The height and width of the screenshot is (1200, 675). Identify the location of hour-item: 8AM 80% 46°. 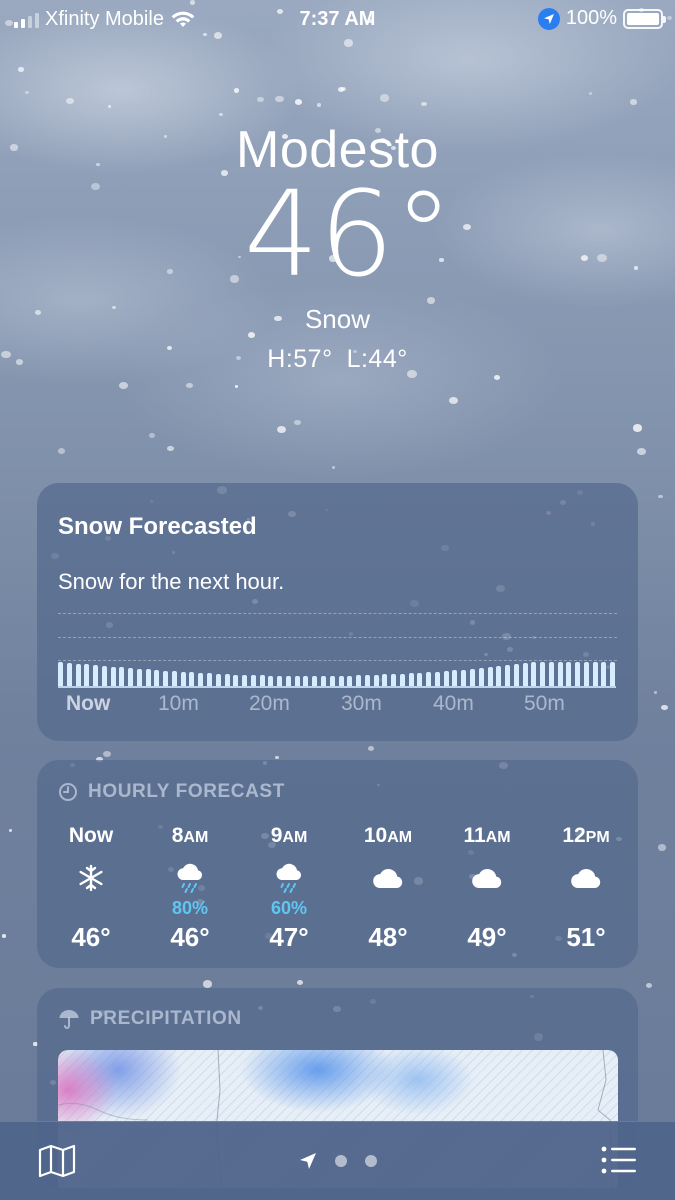
(190, 888).